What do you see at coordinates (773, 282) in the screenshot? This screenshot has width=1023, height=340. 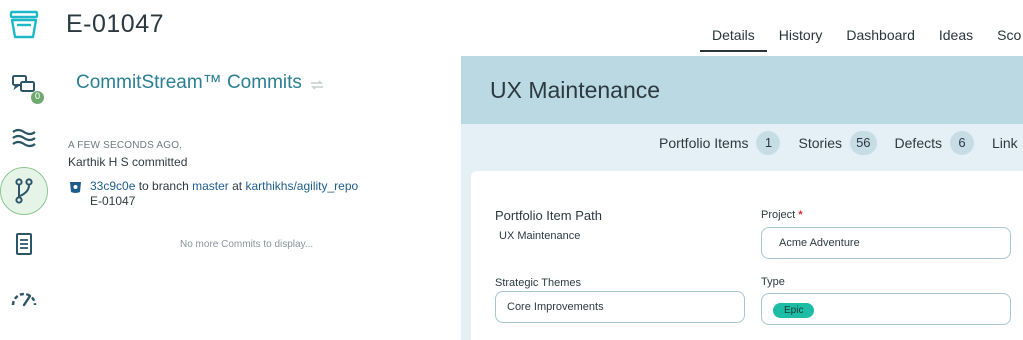 I see `type-label: Type` at bounding box center [773, 282].